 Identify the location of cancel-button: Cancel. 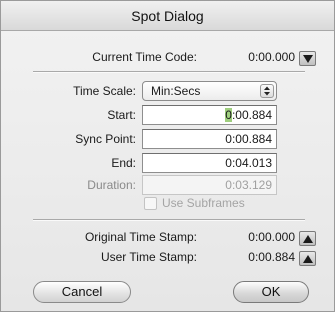
(82, 292).